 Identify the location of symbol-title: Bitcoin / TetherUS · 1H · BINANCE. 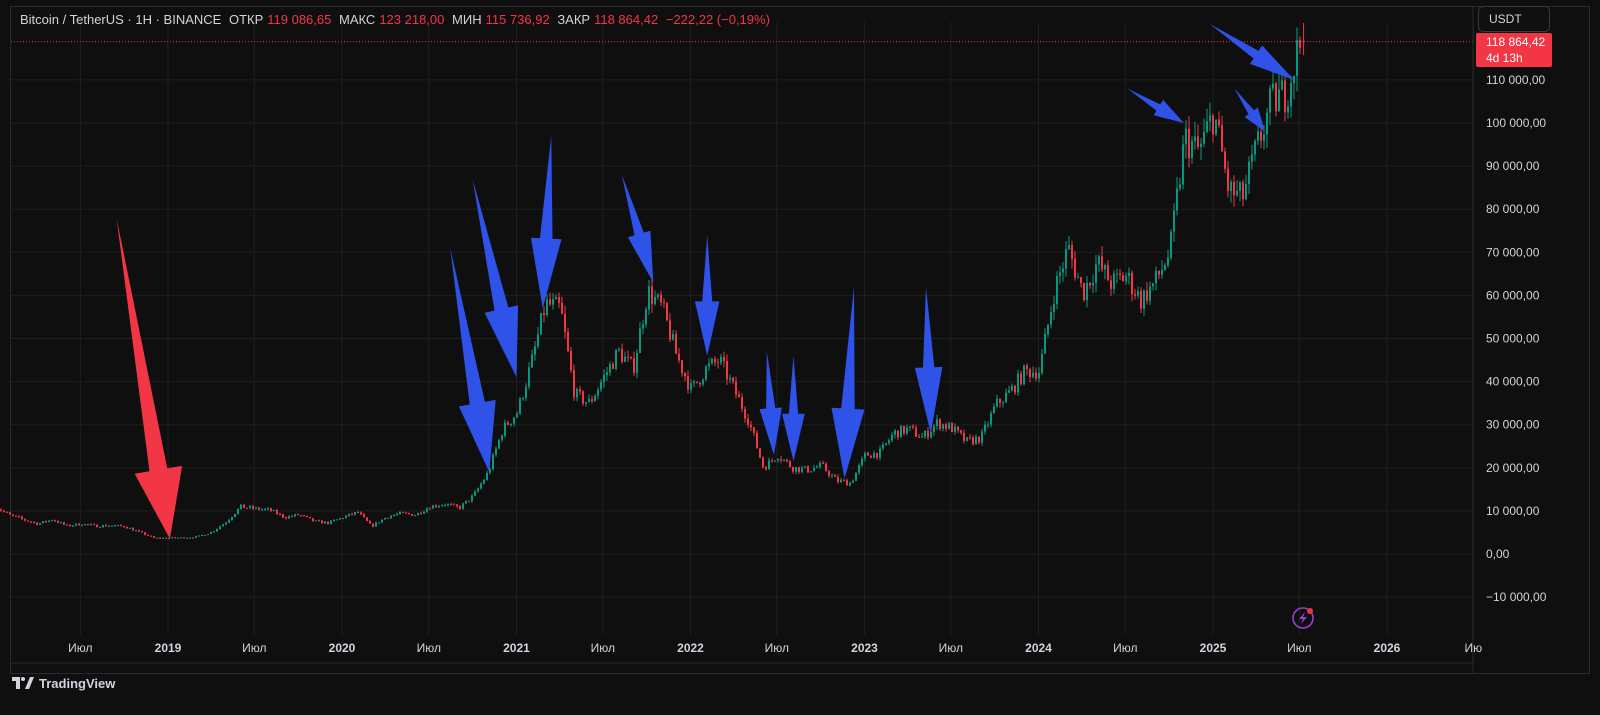
(120, 19).